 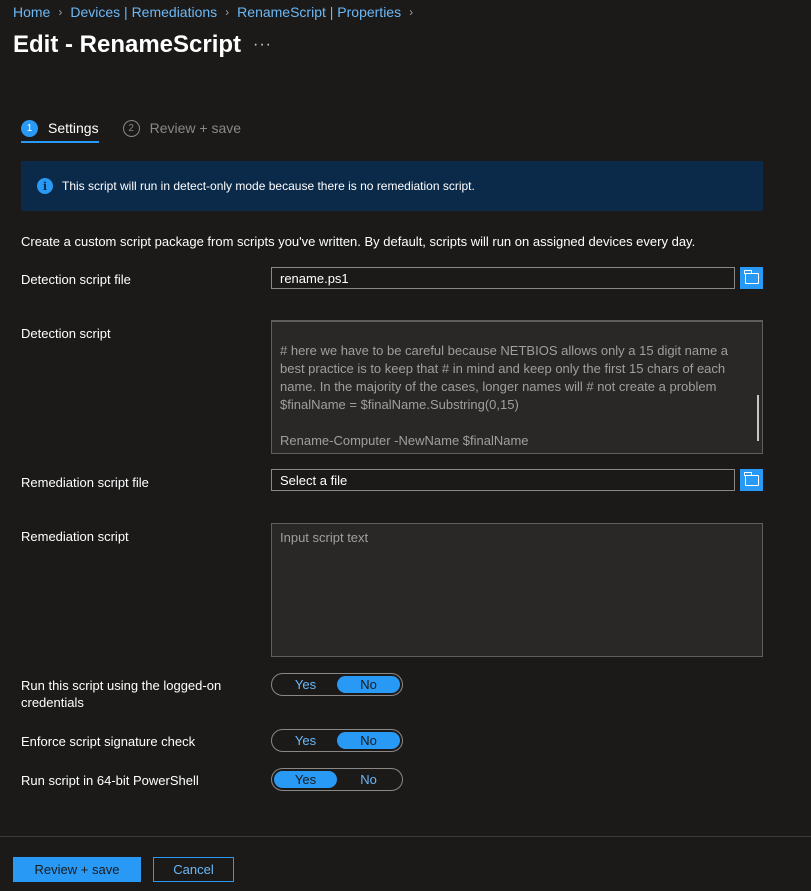 I want to click on remediation-script-label: Remediation script, so click(x=75, y=536).